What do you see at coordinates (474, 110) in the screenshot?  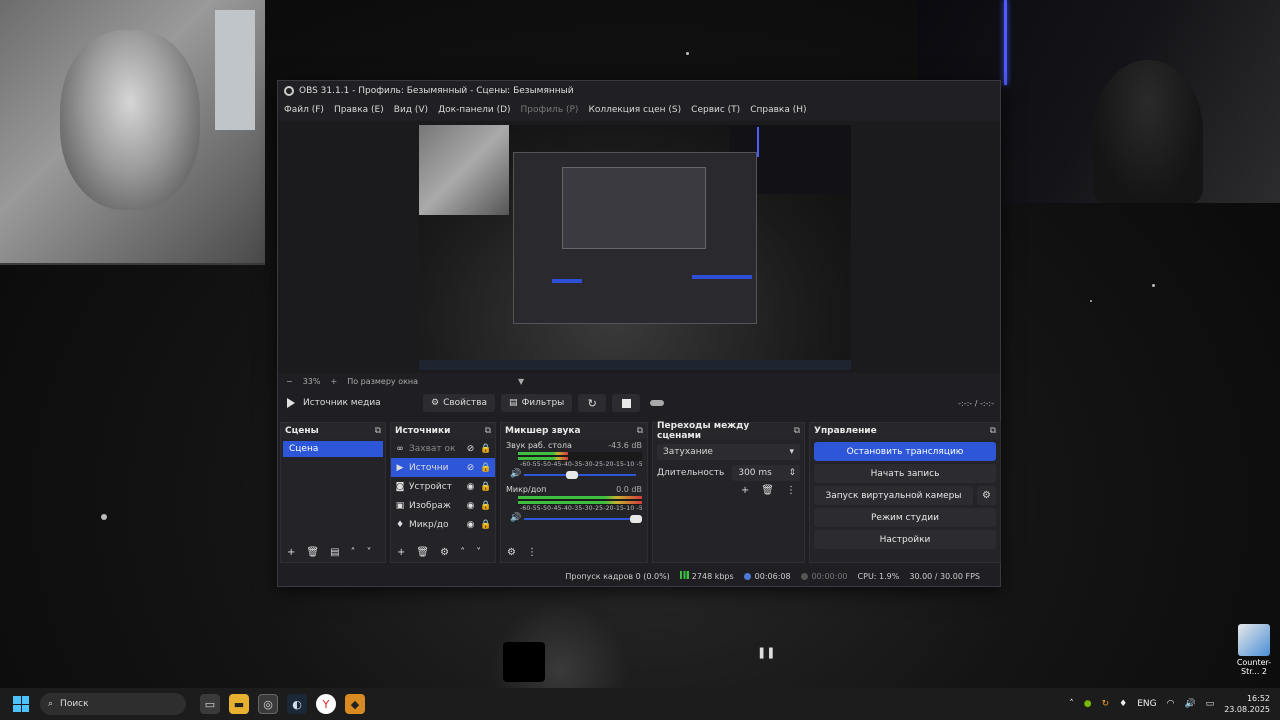 I see `menu-docks: Док-панели (D)` at bounding box center [474, 110].